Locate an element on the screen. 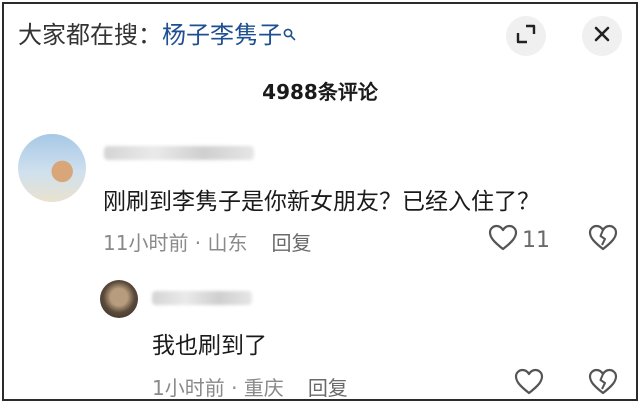  reply-meta: 1小时前 · 重庆 回复 is located at coordinates (250, 386).